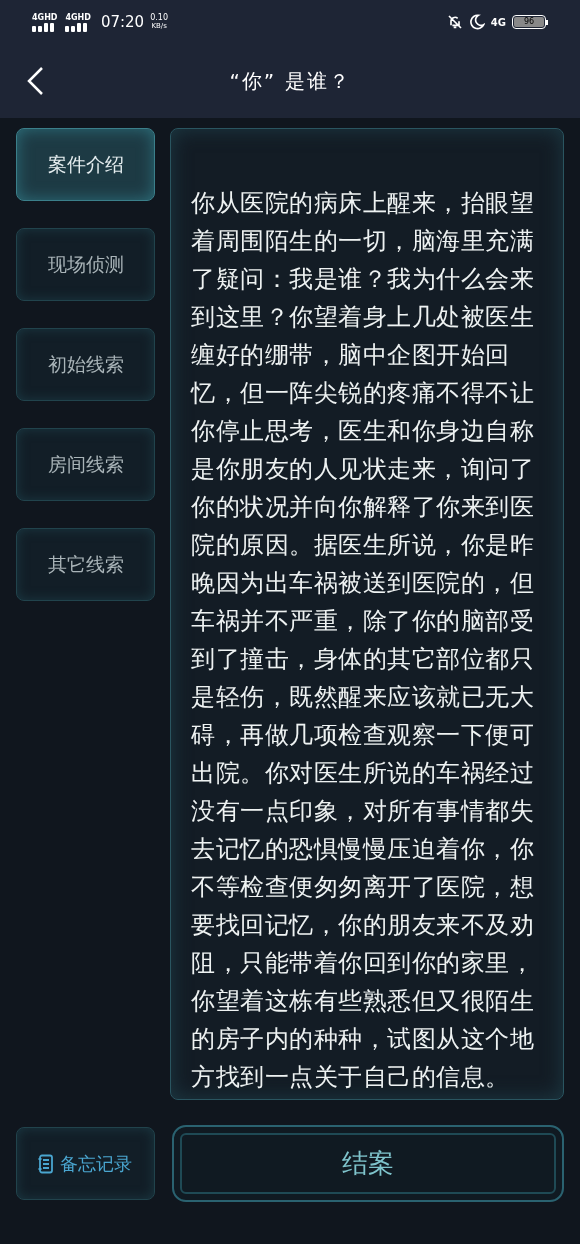 This screenshot has height=1244, width=580. I want to click on bell-off-icon, so click(454, 22).